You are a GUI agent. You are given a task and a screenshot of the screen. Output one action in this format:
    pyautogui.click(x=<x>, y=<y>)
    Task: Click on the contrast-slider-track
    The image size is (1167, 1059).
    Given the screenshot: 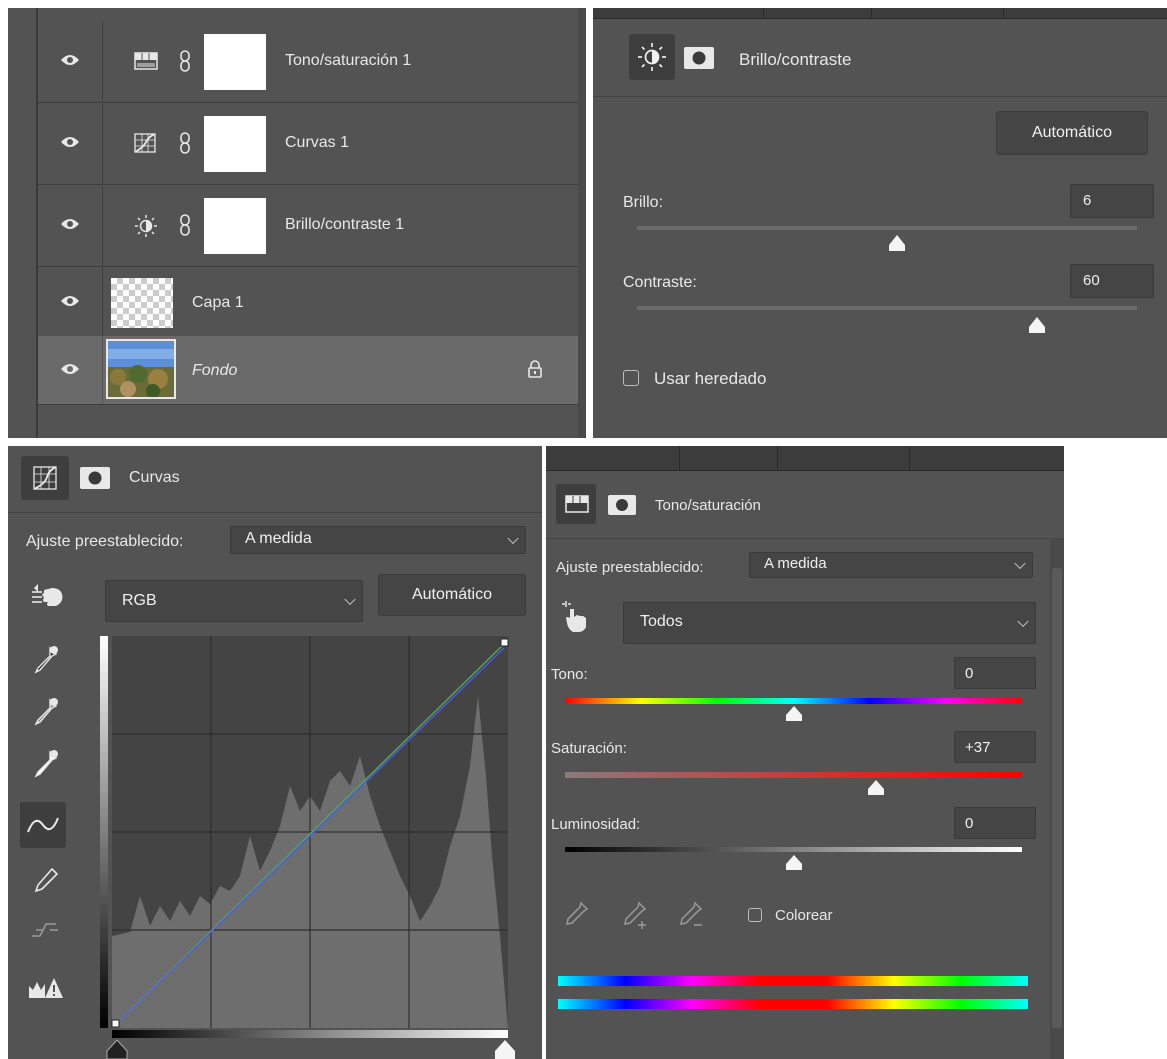 What is the action you would take?
    pyautogui.click(x=887, y=308)
    